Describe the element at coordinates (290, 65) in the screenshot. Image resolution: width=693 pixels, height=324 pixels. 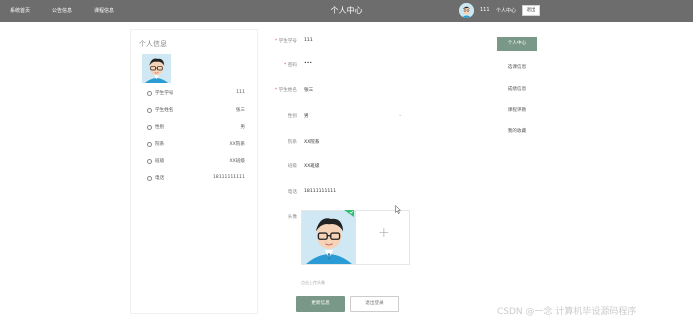
I see `password-label: * 密码` at that location.